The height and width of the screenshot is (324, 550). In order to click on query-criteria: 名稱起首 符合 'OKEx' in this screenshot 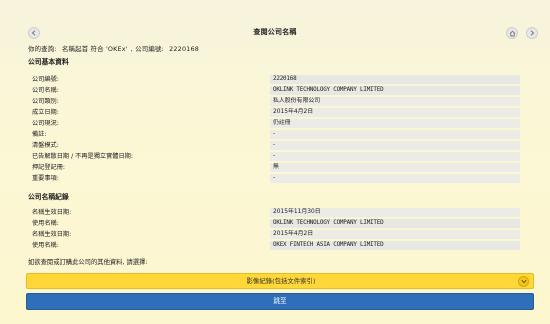, I will do `click(94, 49)`.